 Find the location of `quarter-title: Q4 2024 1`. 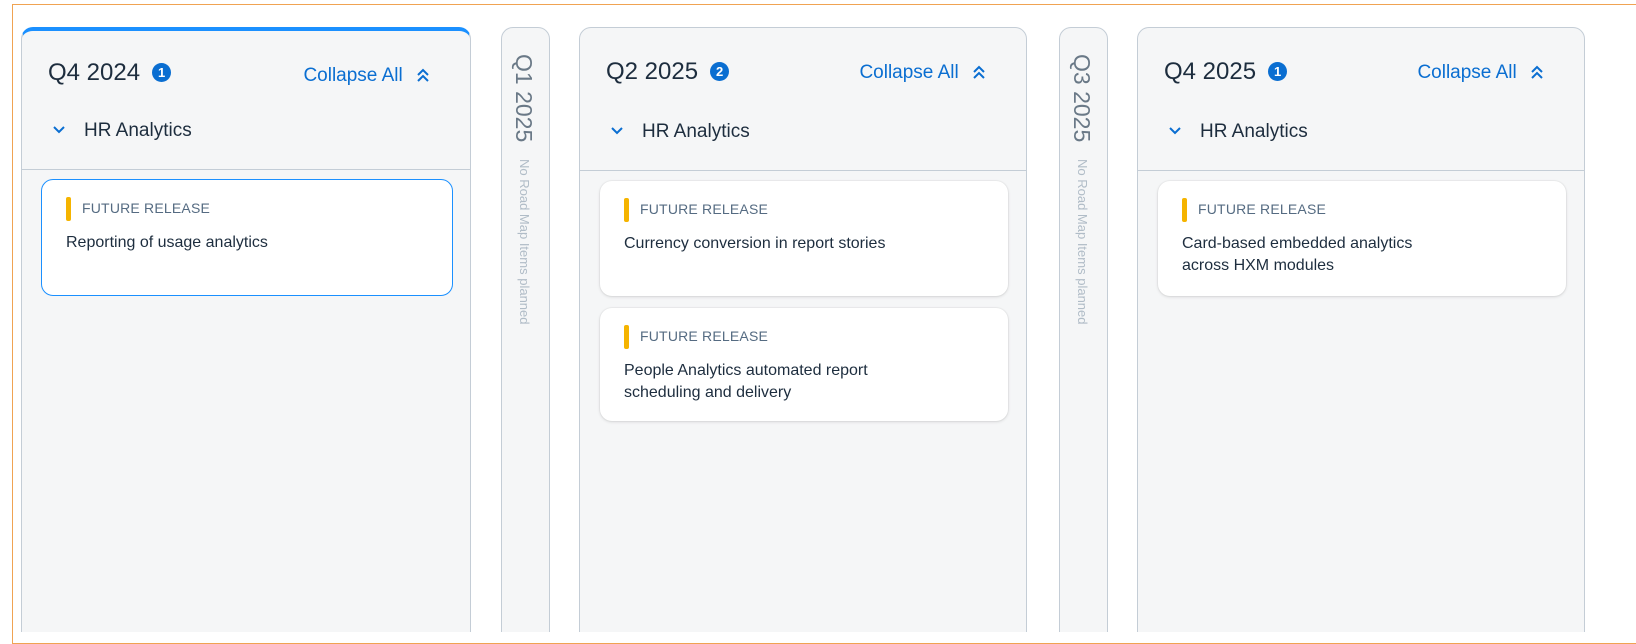

quarter-title: Q4 2024 1 is located at coordinates (110, 73).